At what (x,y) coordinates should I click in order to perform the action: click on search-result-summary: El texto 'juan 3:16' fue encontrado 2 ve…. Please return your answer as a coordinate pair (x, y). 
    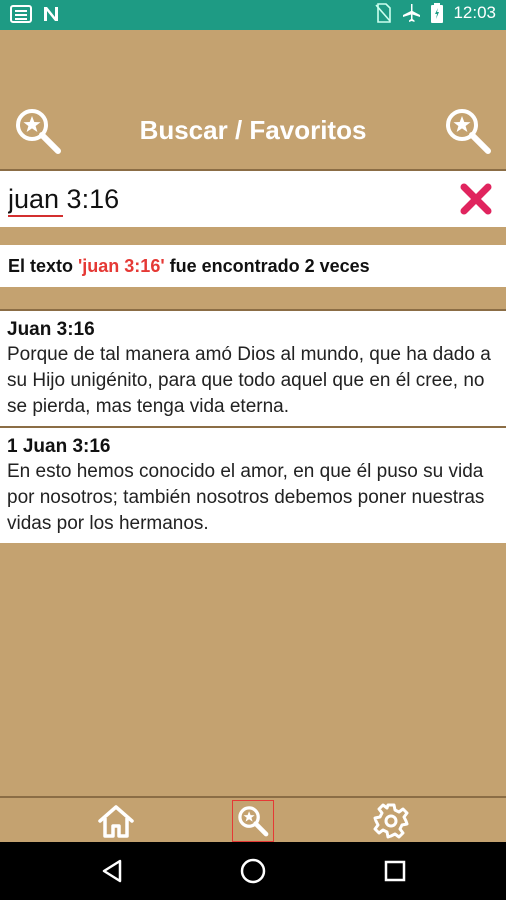
    Looking at the image, I should click on (253, 266).